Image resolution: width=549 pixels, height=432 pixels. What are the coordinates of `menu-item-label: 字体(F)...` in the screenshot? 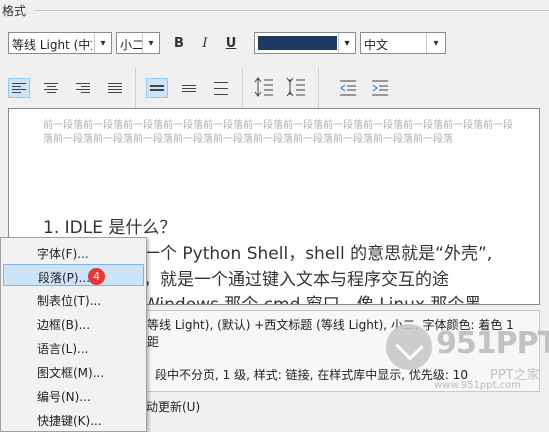 It's located at (63, 254).